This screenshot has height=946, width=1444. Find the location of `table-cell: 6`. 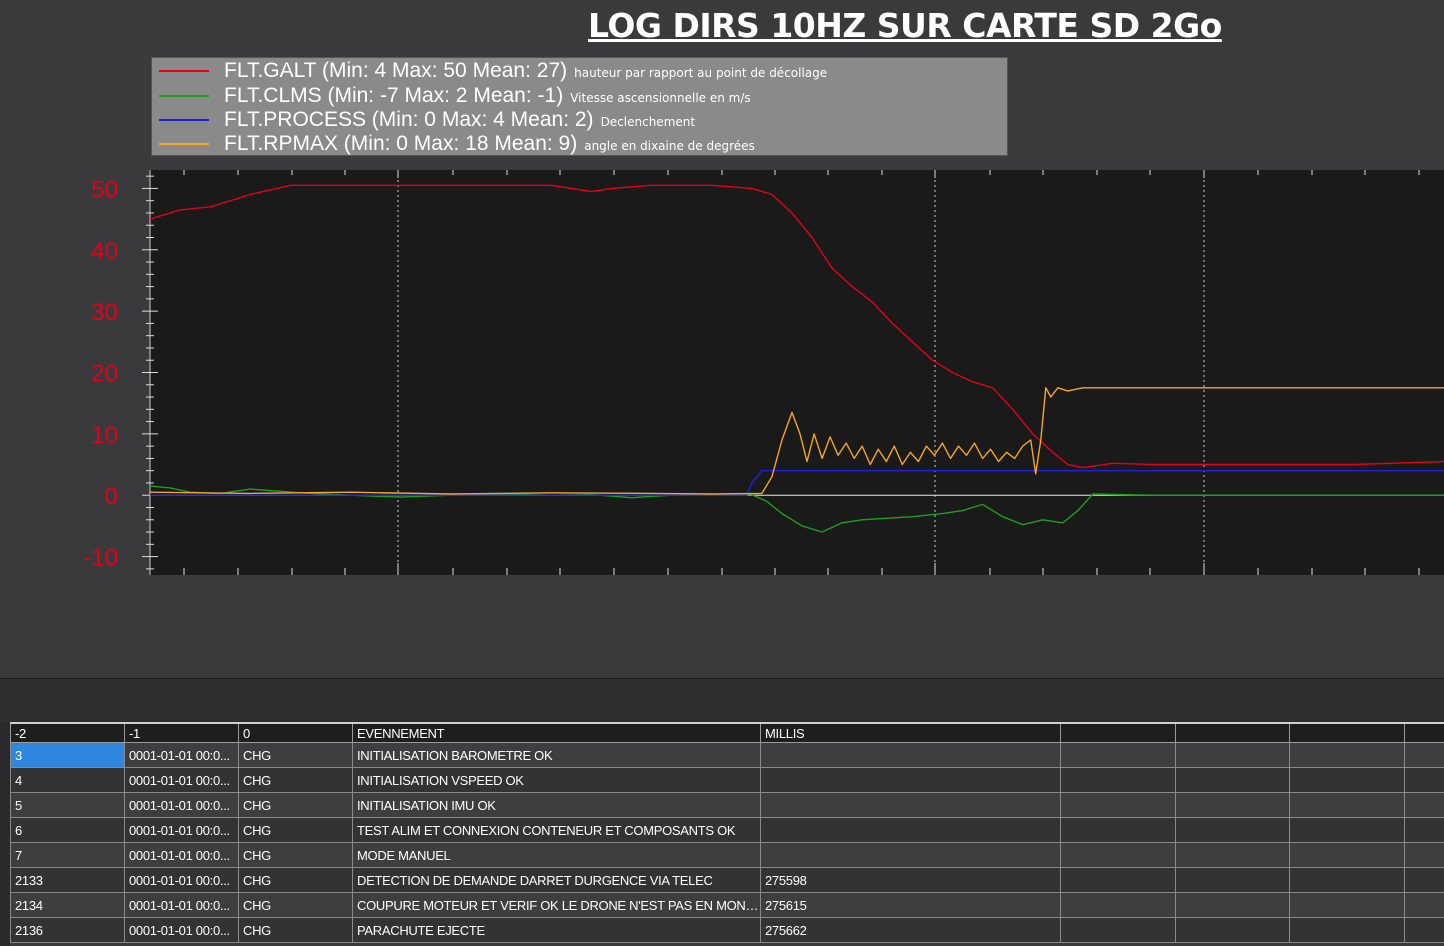

table-cell: 6 is located at coordinates (67, 830).